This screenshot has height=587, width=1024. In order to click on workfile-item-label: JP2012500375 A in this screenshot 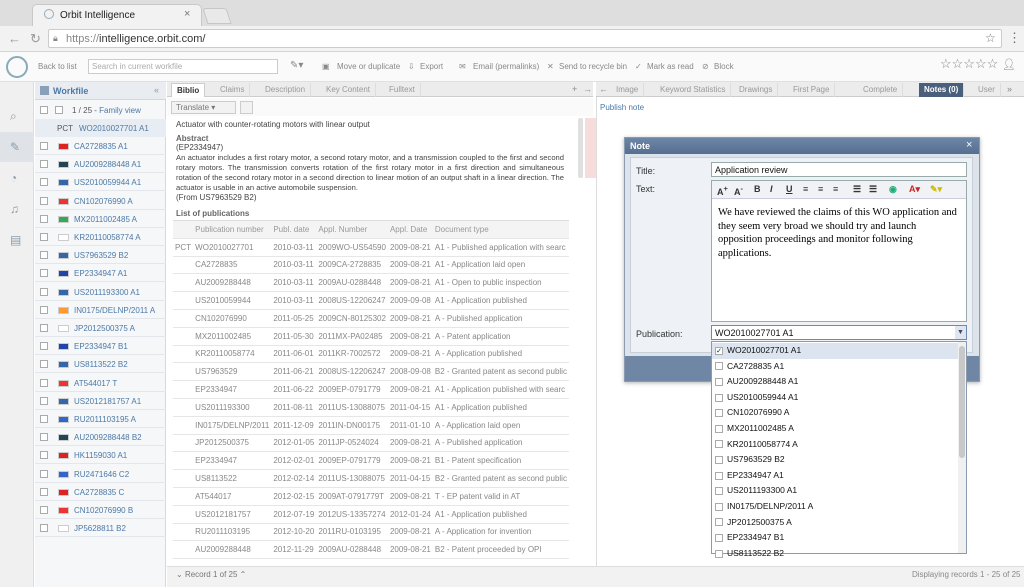, I will do `click(104, 328)`.